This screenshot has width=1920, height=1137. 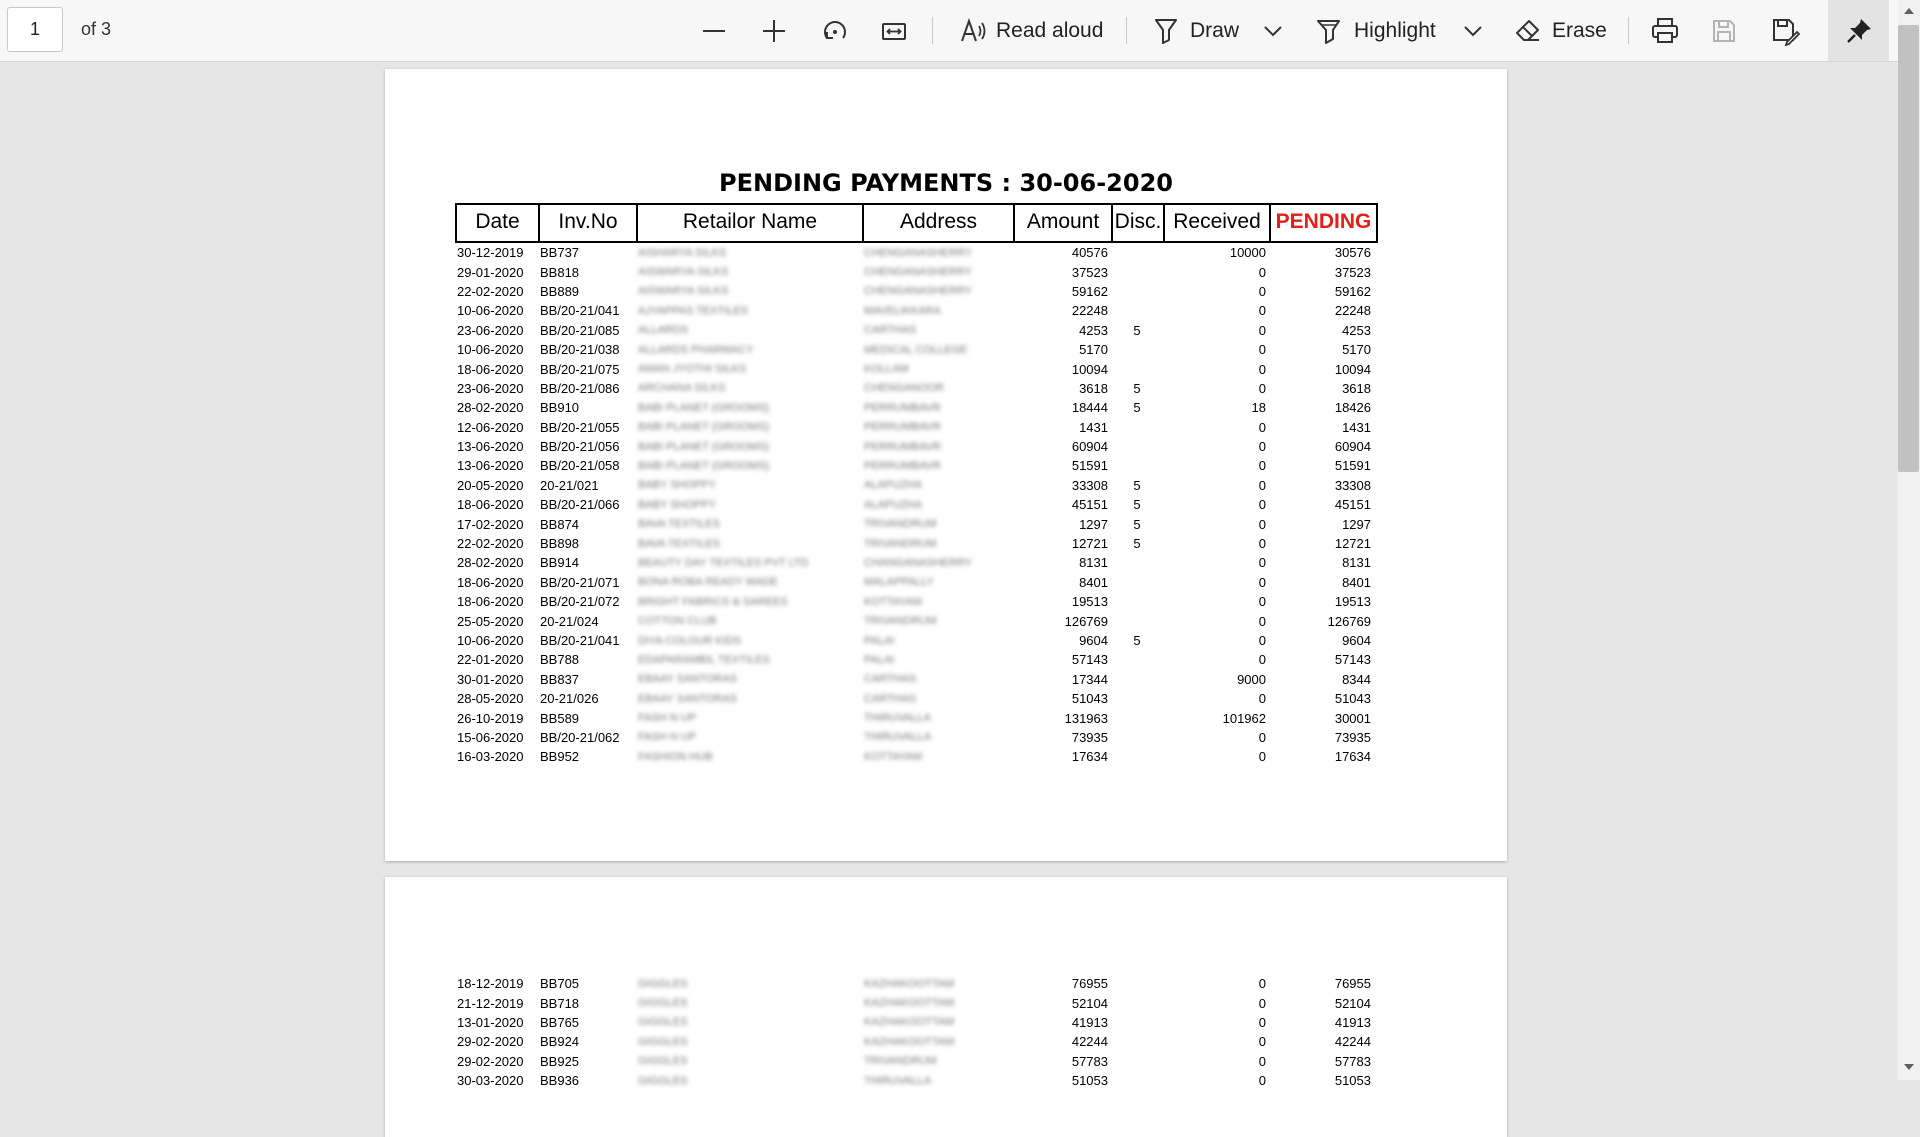 I want to click on pin-icon, so click(x=1859, y=31).